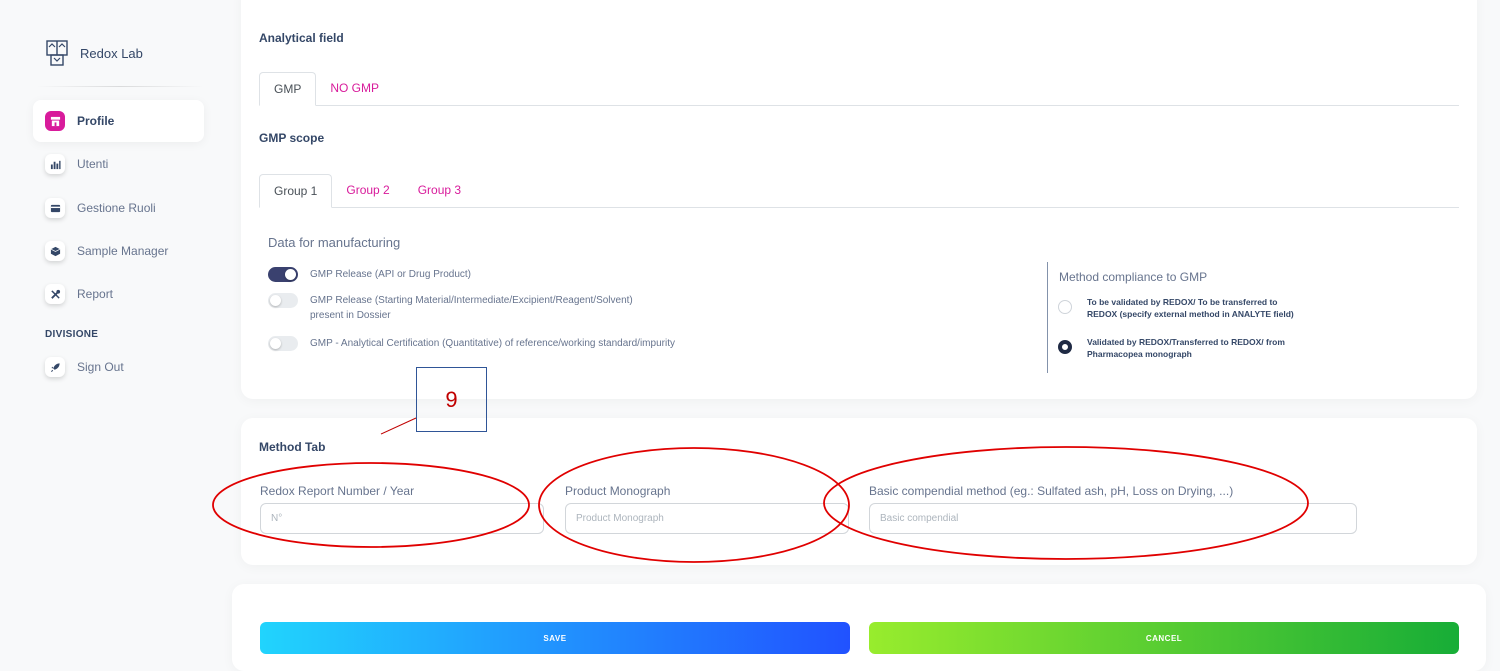 Image resolution: width=1500 pixels, height=671 pixels. What do you see at coordinates (55, 251) in the screenshot?
I see `box-icon` at bounding box center [55, 251].